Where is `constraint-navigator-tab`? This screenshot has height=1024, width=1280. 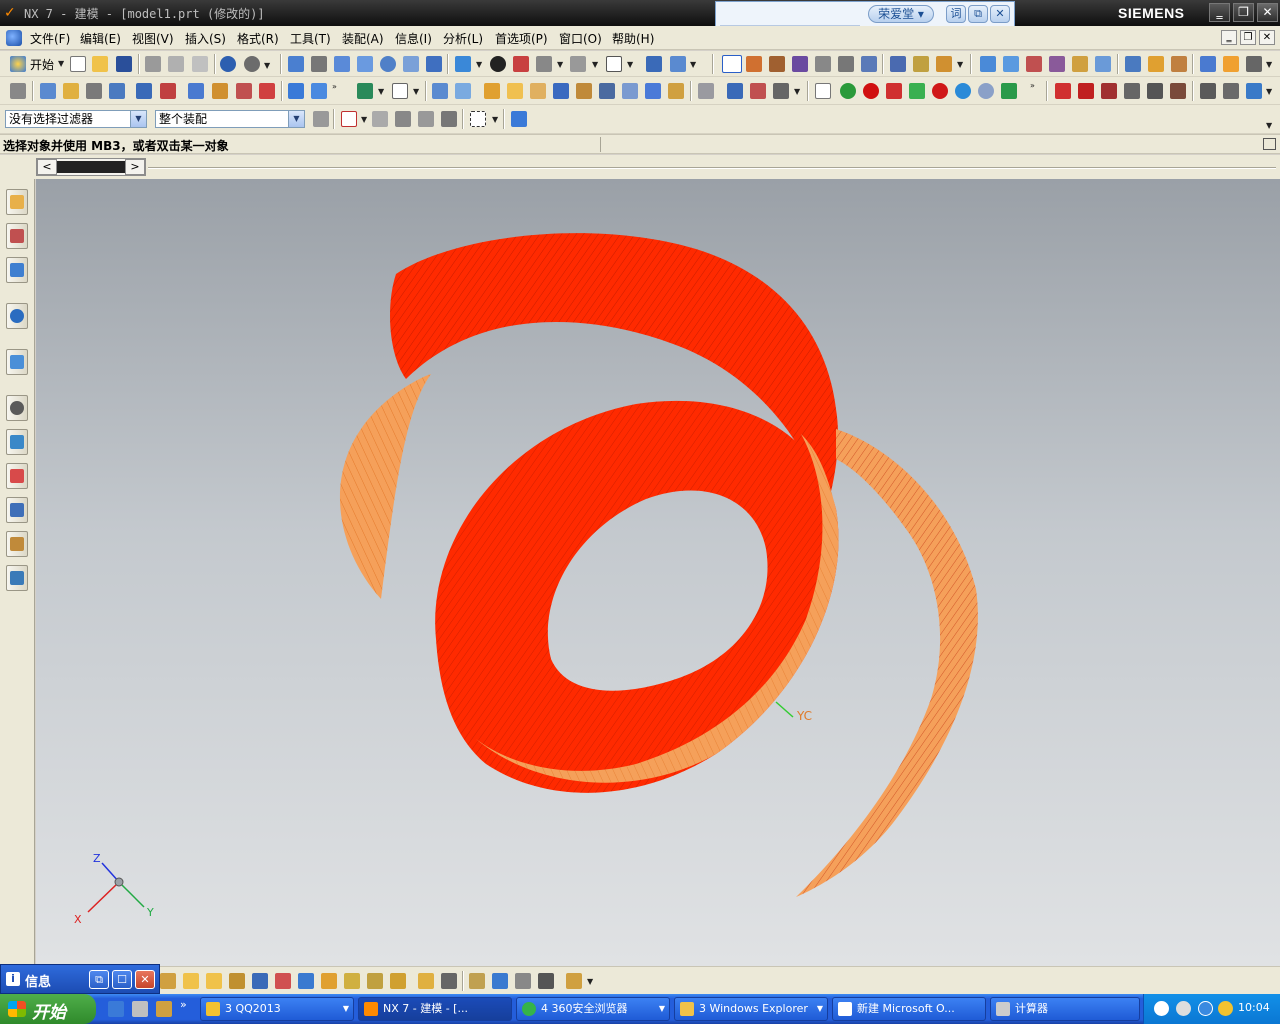
constraint-navigator-tab is located at coordinates (17, 236).